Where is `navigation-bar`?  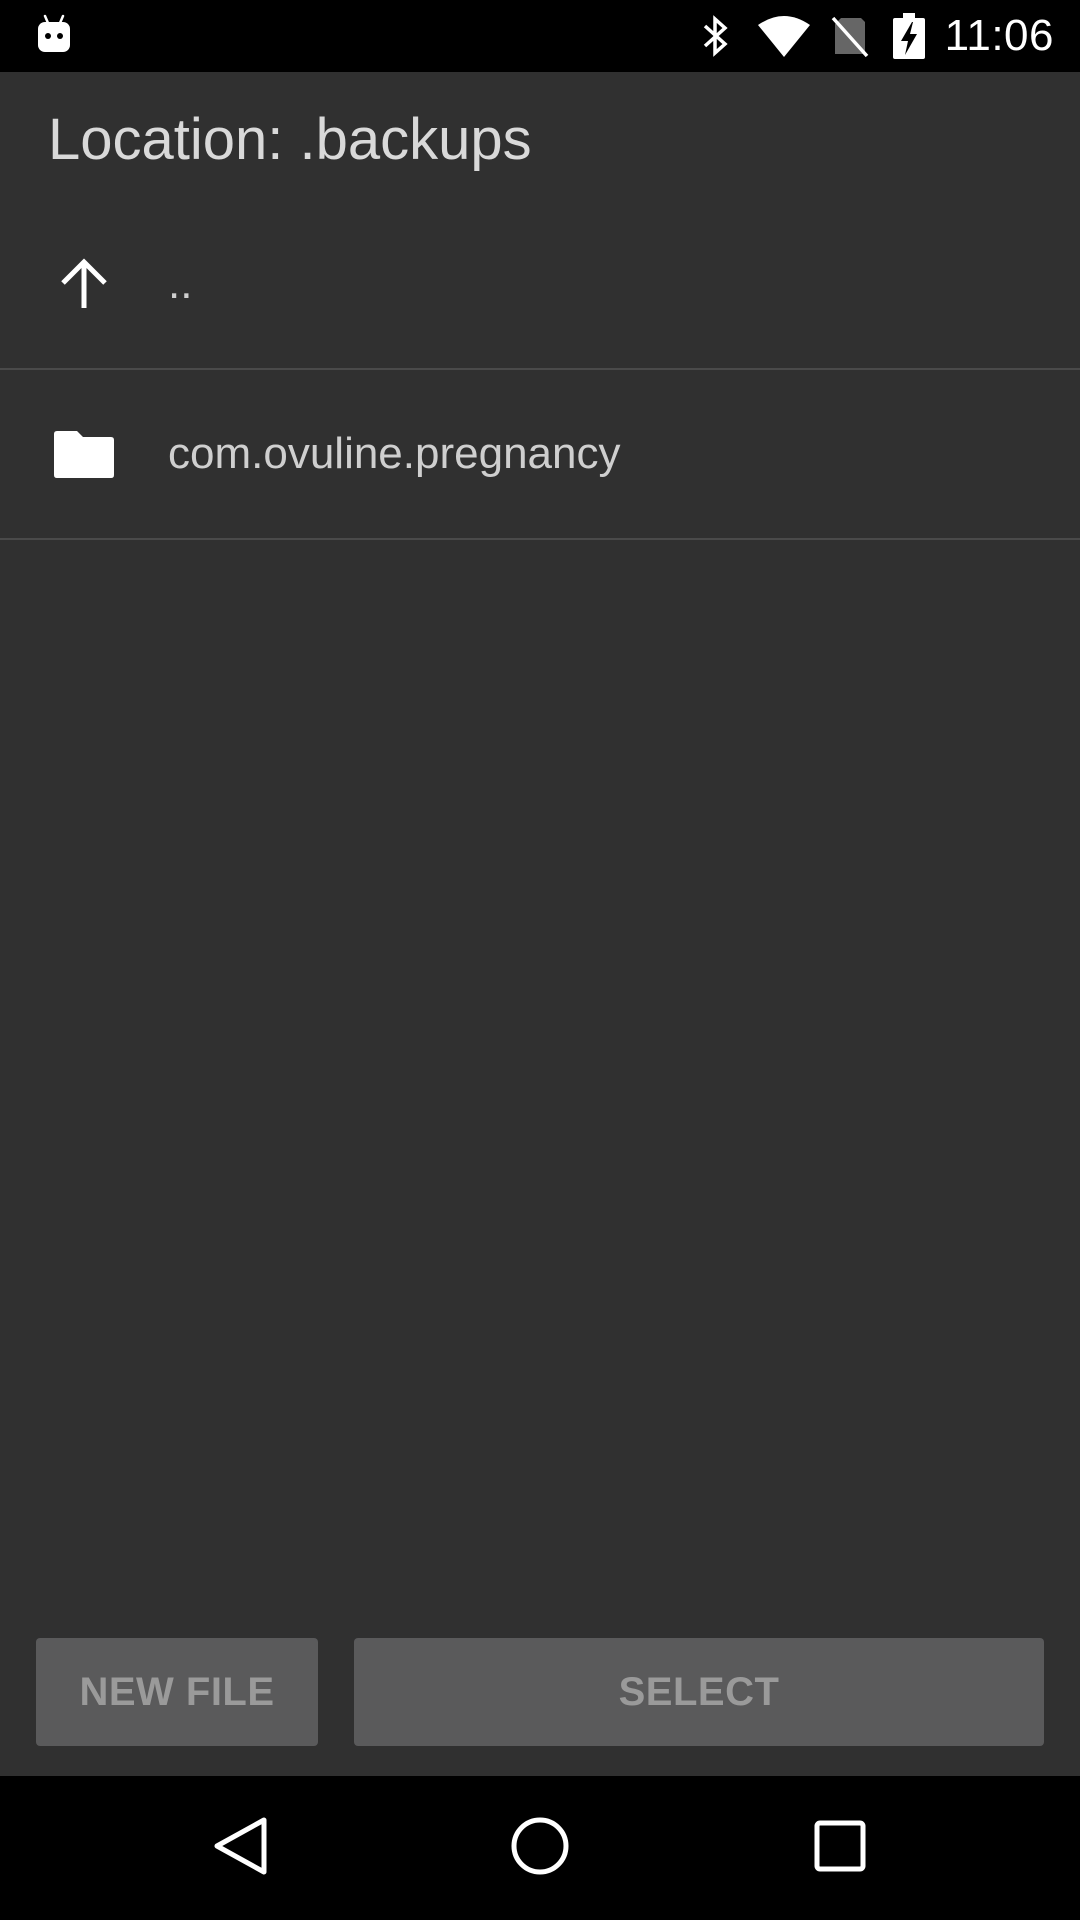
navigation-bar is located at coordinates (540, 1848).